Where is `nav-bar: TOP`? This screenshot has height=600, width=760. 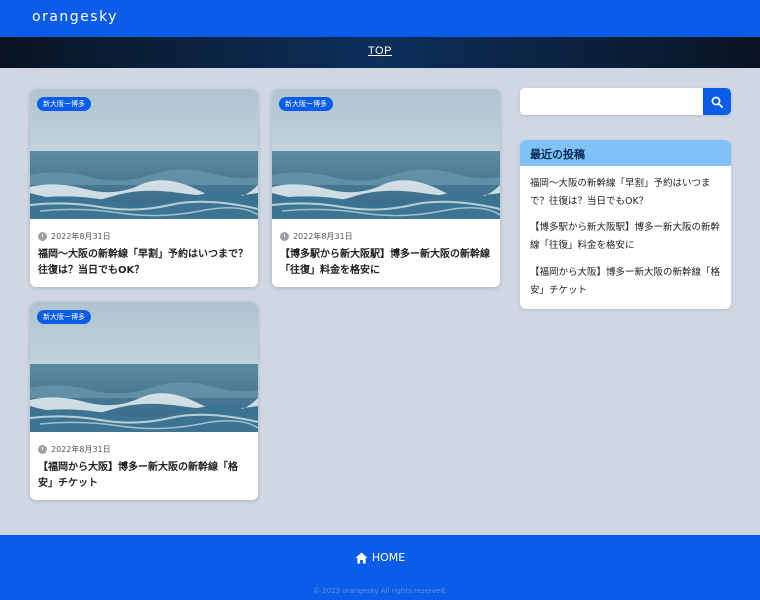
nav-bar: TOP is located at coordinates (380, 52).